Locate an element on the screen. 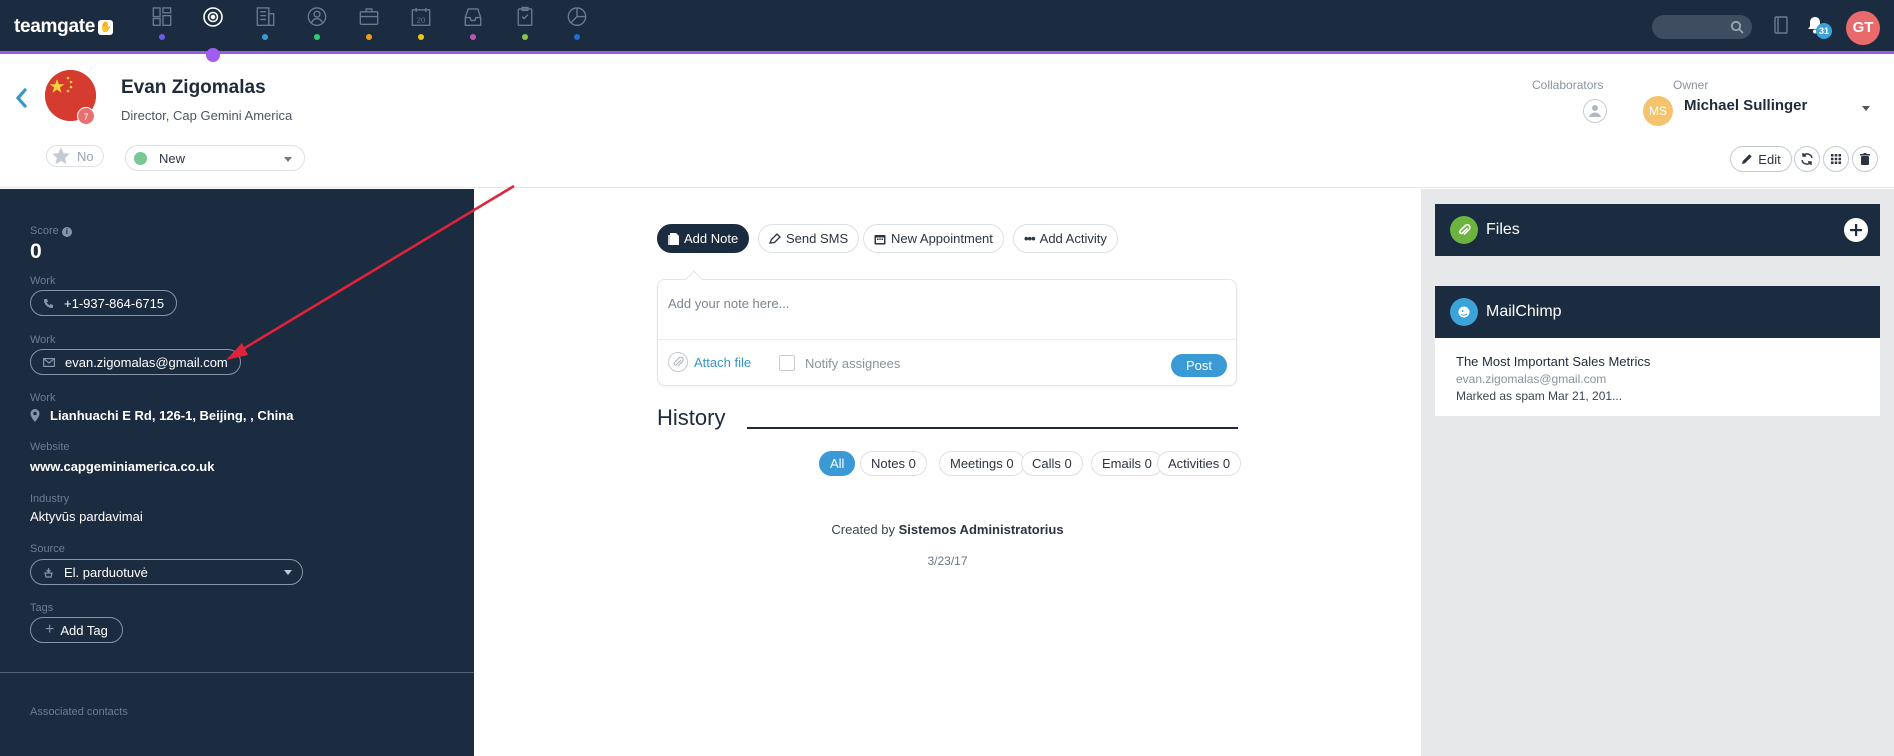  nav-reports is located at coordinates (577, 23).